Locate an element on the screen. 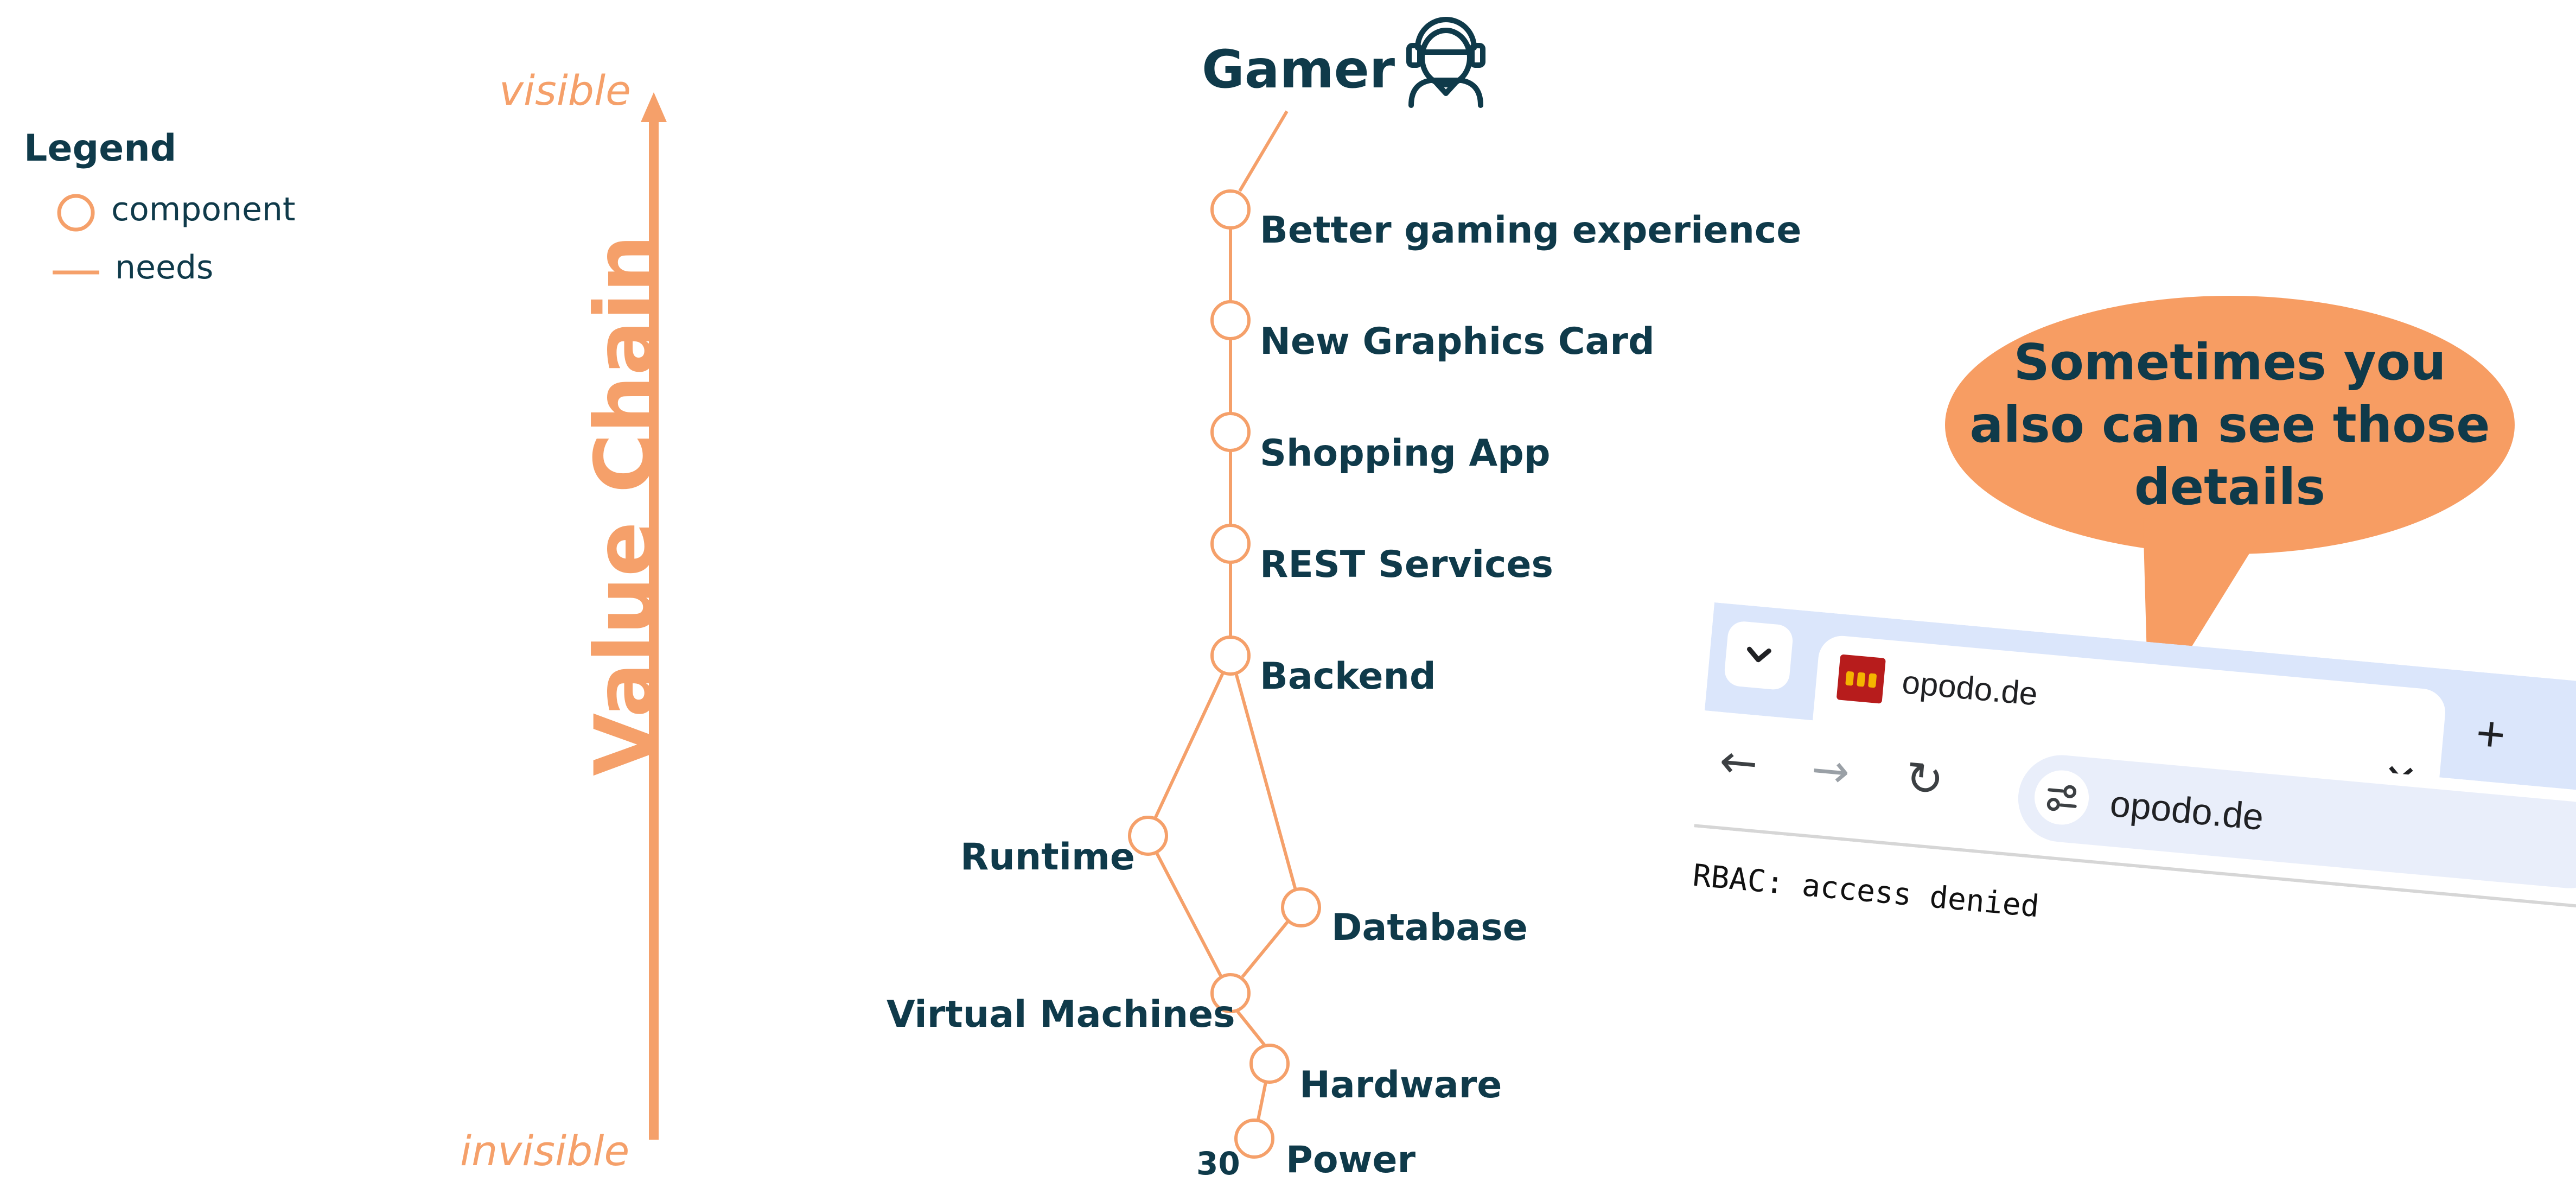 The height and width of the screenshot is (1182, 2576). edge-gamer-better-gaming is located at coordinates (1263, 151).